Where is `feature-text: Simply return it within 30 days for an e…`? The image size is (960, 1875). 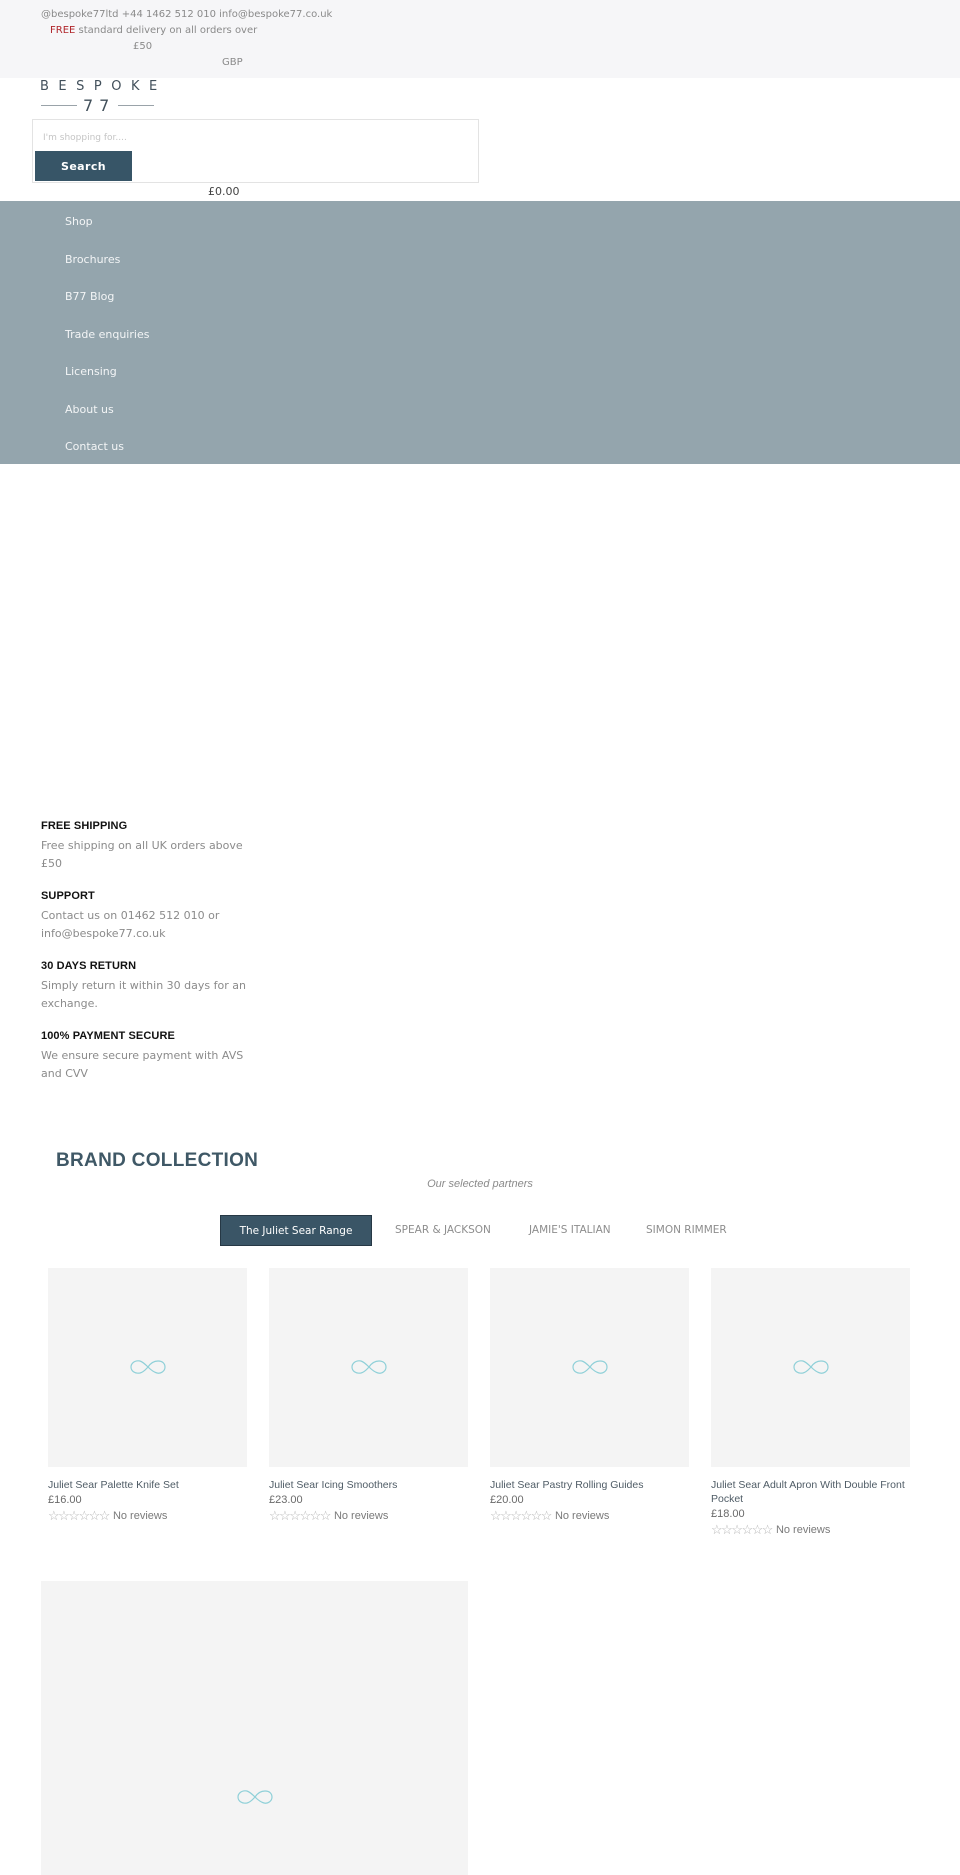 feature-text: Simply return it within 30 days for an e… is located at coordinates (143, 994).